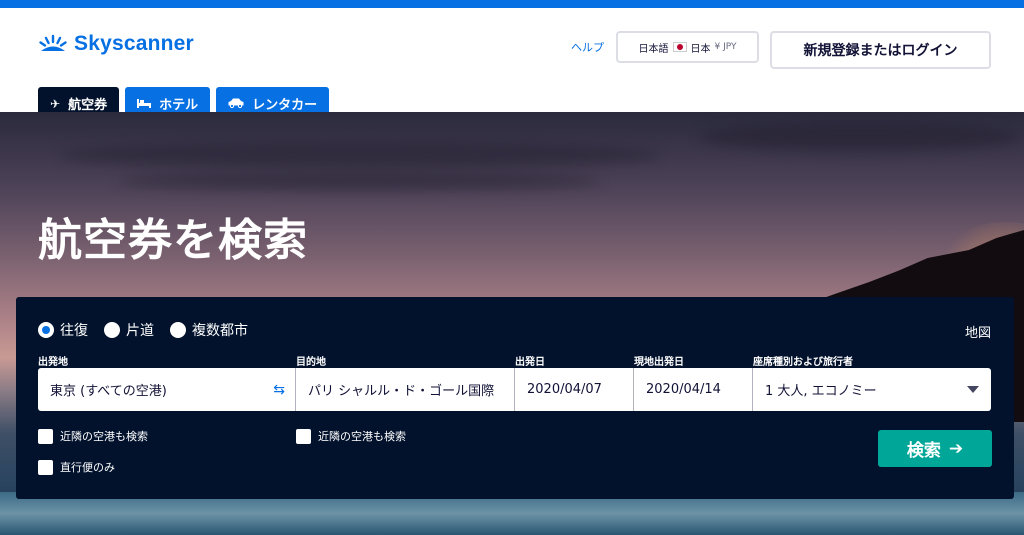  What do you see at coordinates (683, 389) in the screenshot?
I see `return-value: 2020/04/14` at bounding box center [683, 389].